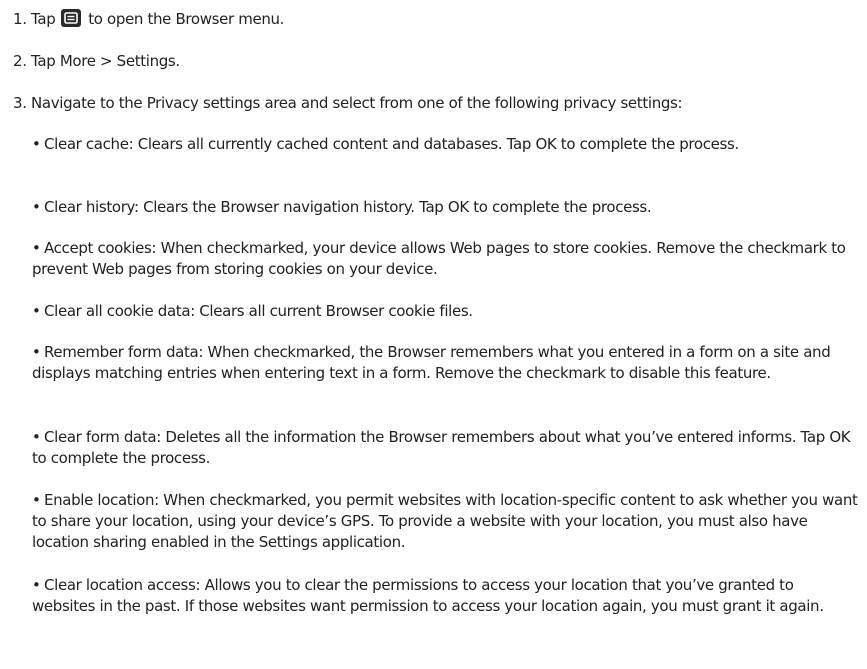  Describe the element at coordinates (100, 437) in the screenshot. I see `option-term: Clear form data` at that location.